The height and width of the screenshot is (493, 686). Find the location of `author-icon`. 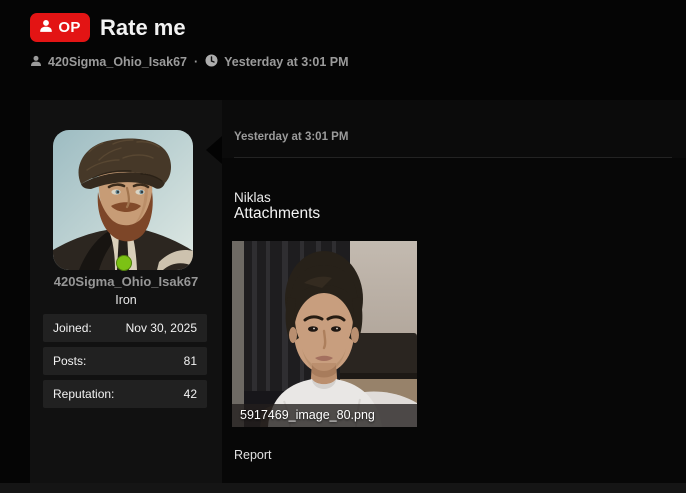

author-icon is located at coordinates (36, 62).